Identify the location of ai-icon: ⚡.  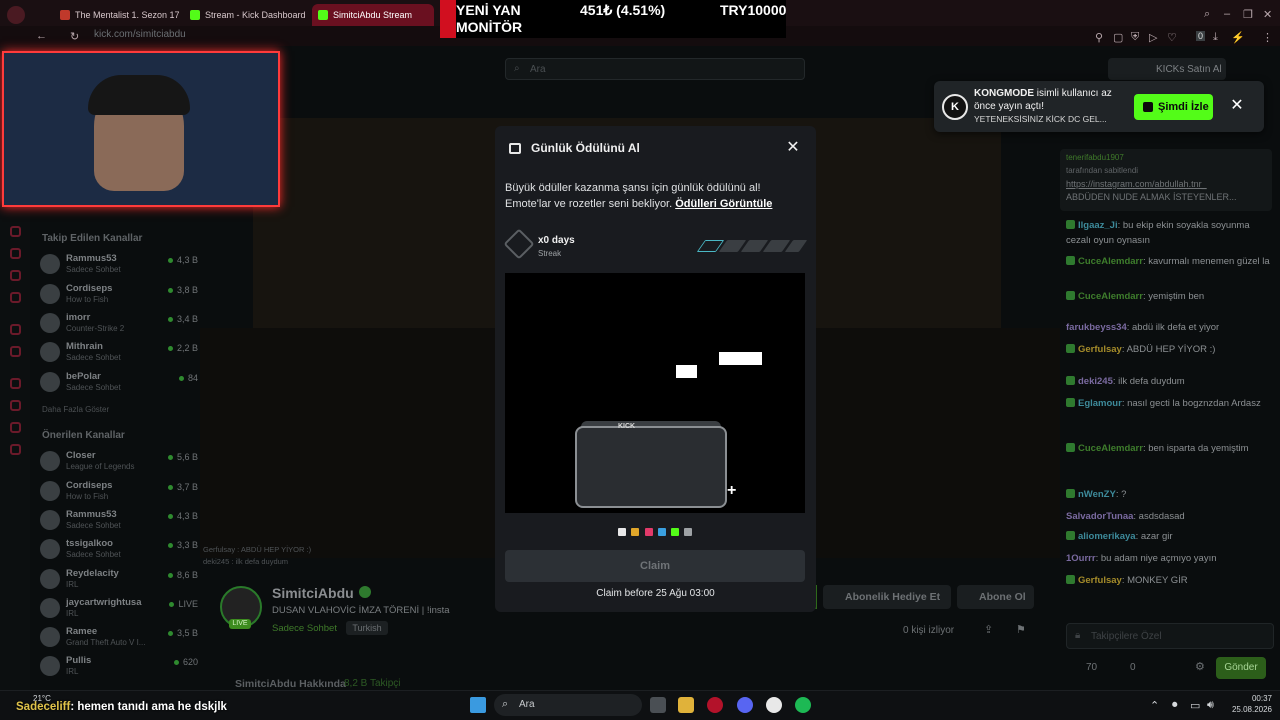
(1238, 37).